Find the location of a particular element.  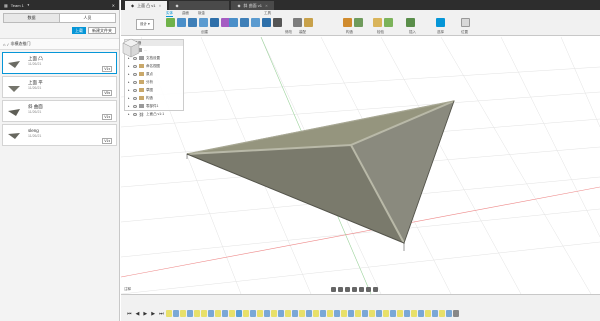

document-tab: ◆ 上面 凸 v1 ✕ is located at coordinates (146, 5).